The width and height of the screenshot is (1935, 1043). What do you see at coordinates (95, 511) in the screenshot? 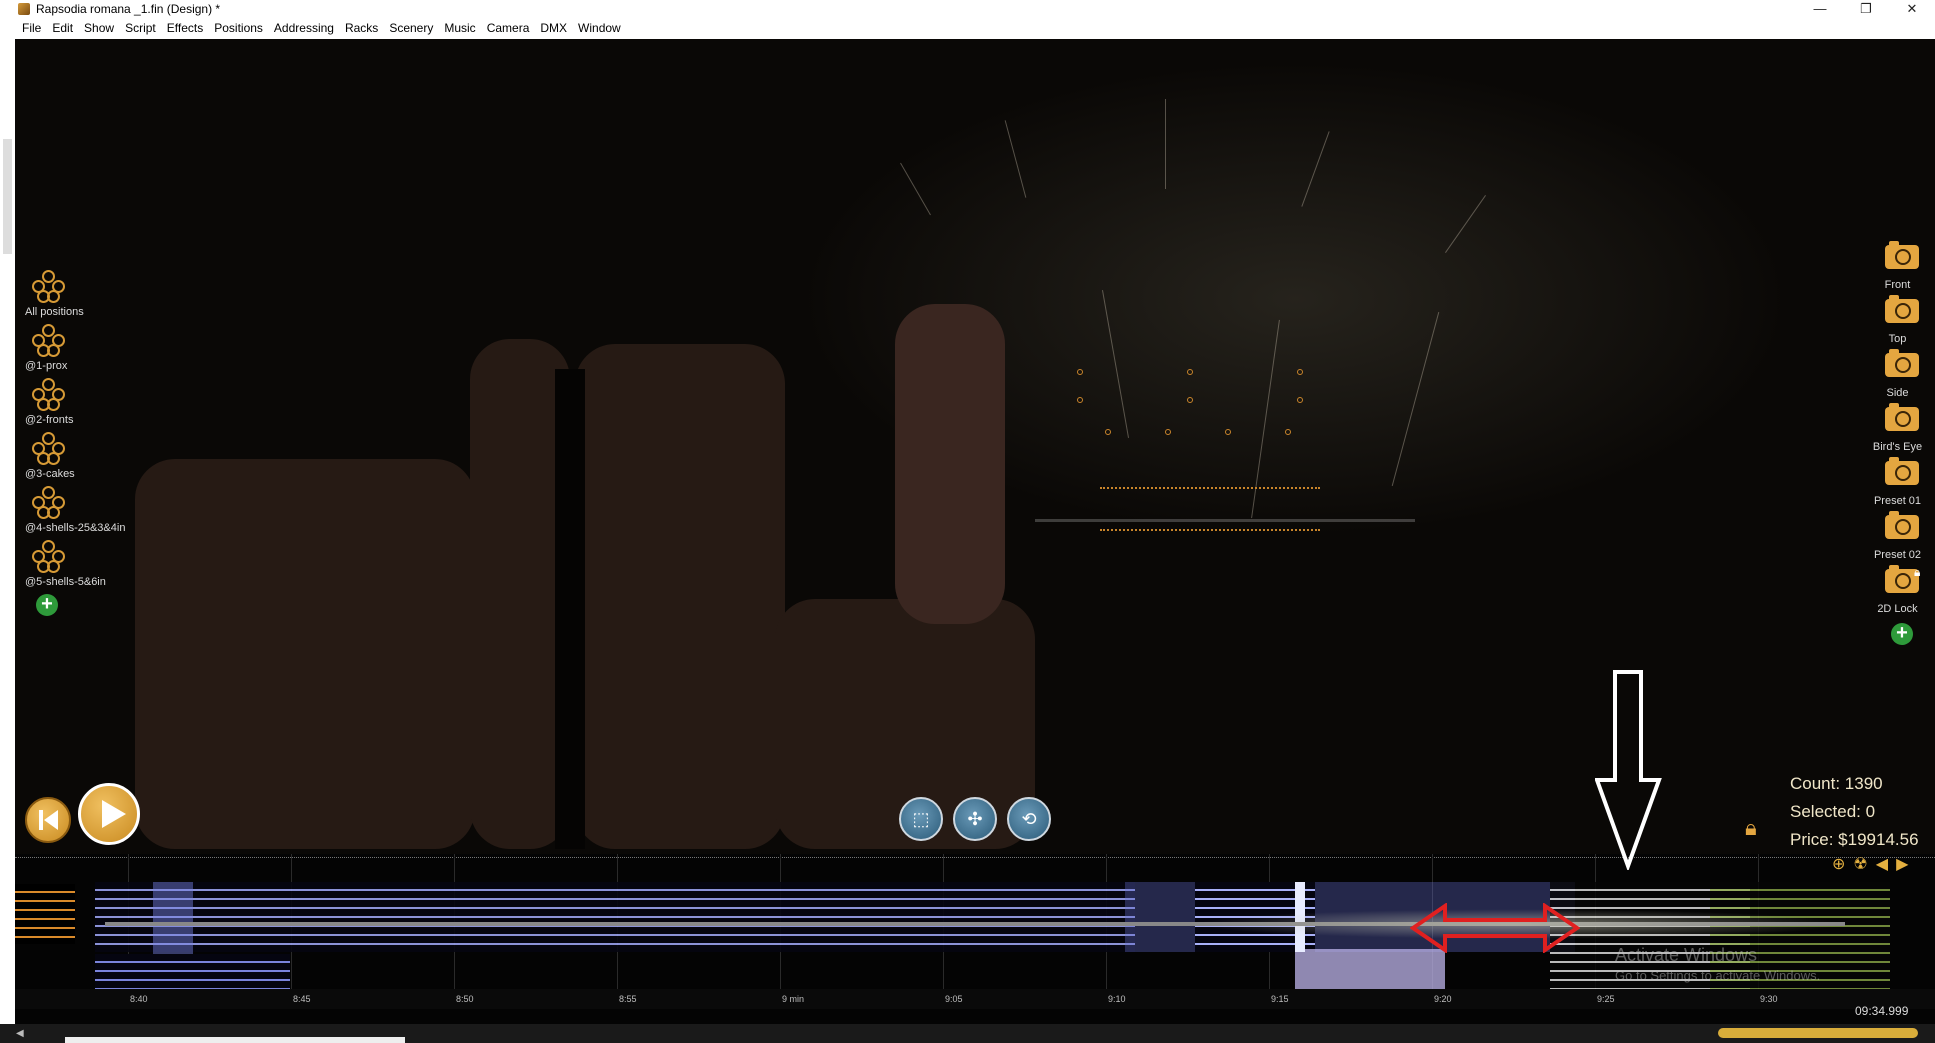
I see `position-4-shells: @4-shells-25&3&4in` at bounding box center [95, 511].